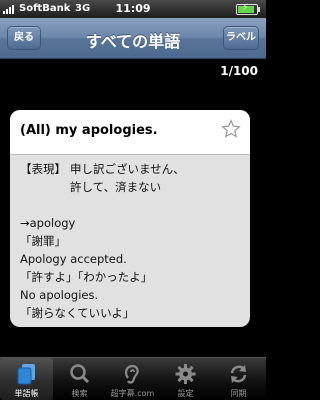  I want to click on star-icon, so click(231, 129).